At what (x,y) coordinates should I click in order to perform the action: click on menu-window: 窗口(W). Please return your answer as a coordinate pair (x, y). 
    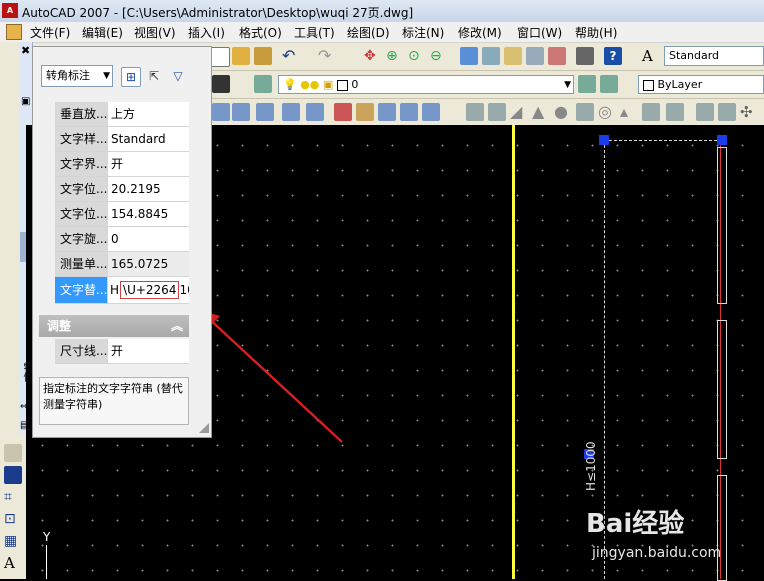
    Looking at the image, I should click on (539, 32).